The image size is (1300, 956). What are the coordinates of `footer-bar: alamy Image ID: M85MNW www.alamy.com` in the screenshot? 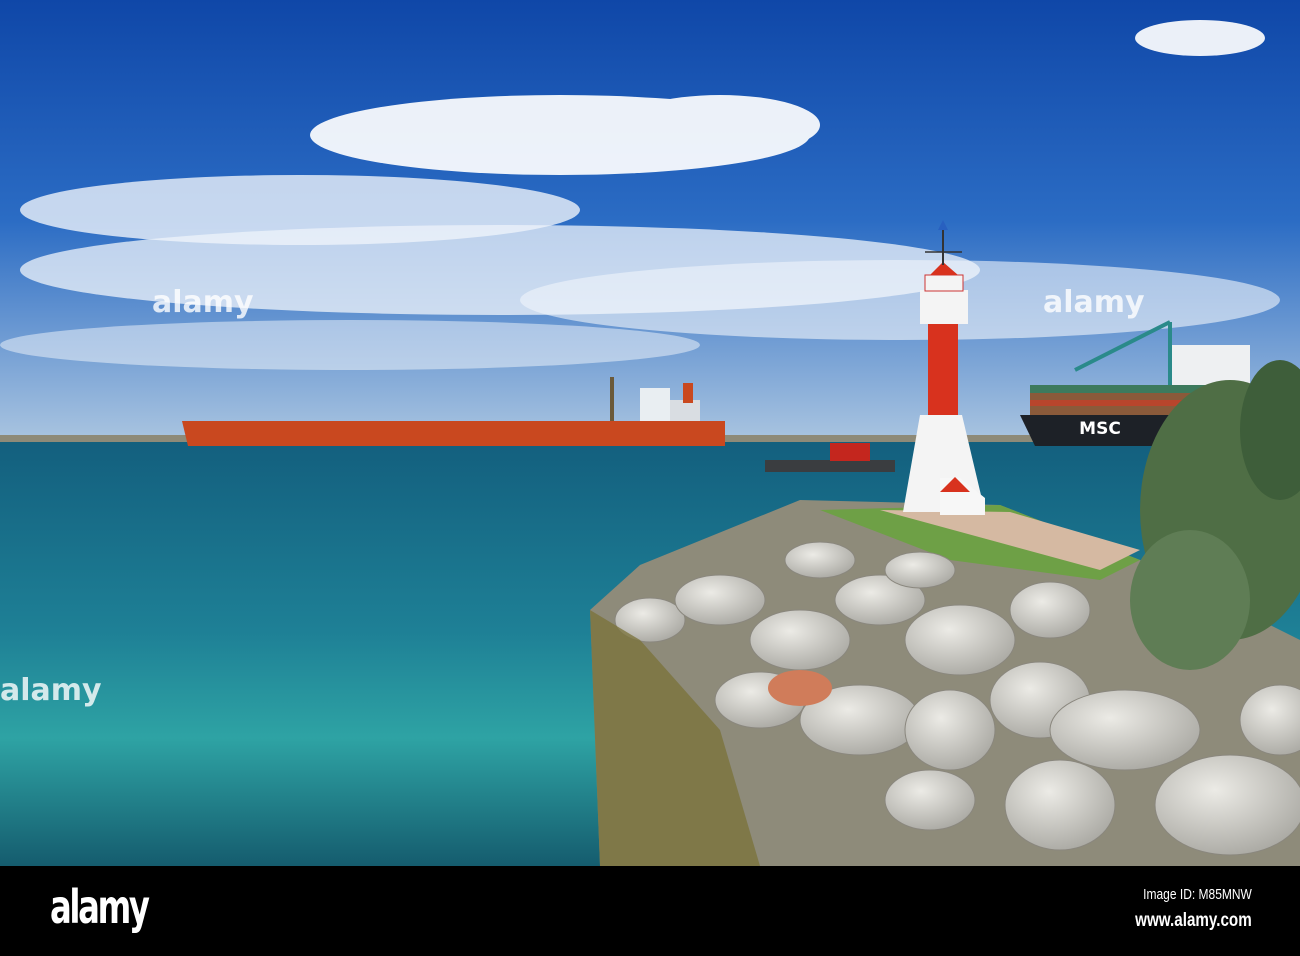 It's located at (650, 911).